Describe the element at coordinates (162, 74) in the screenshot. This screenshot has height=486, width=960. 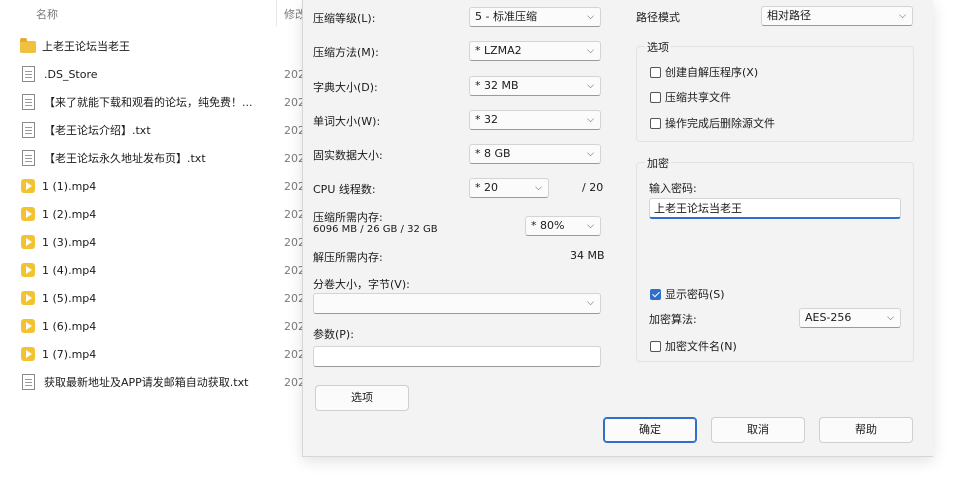
I see `file-row: .DS_Store 202` at that location.